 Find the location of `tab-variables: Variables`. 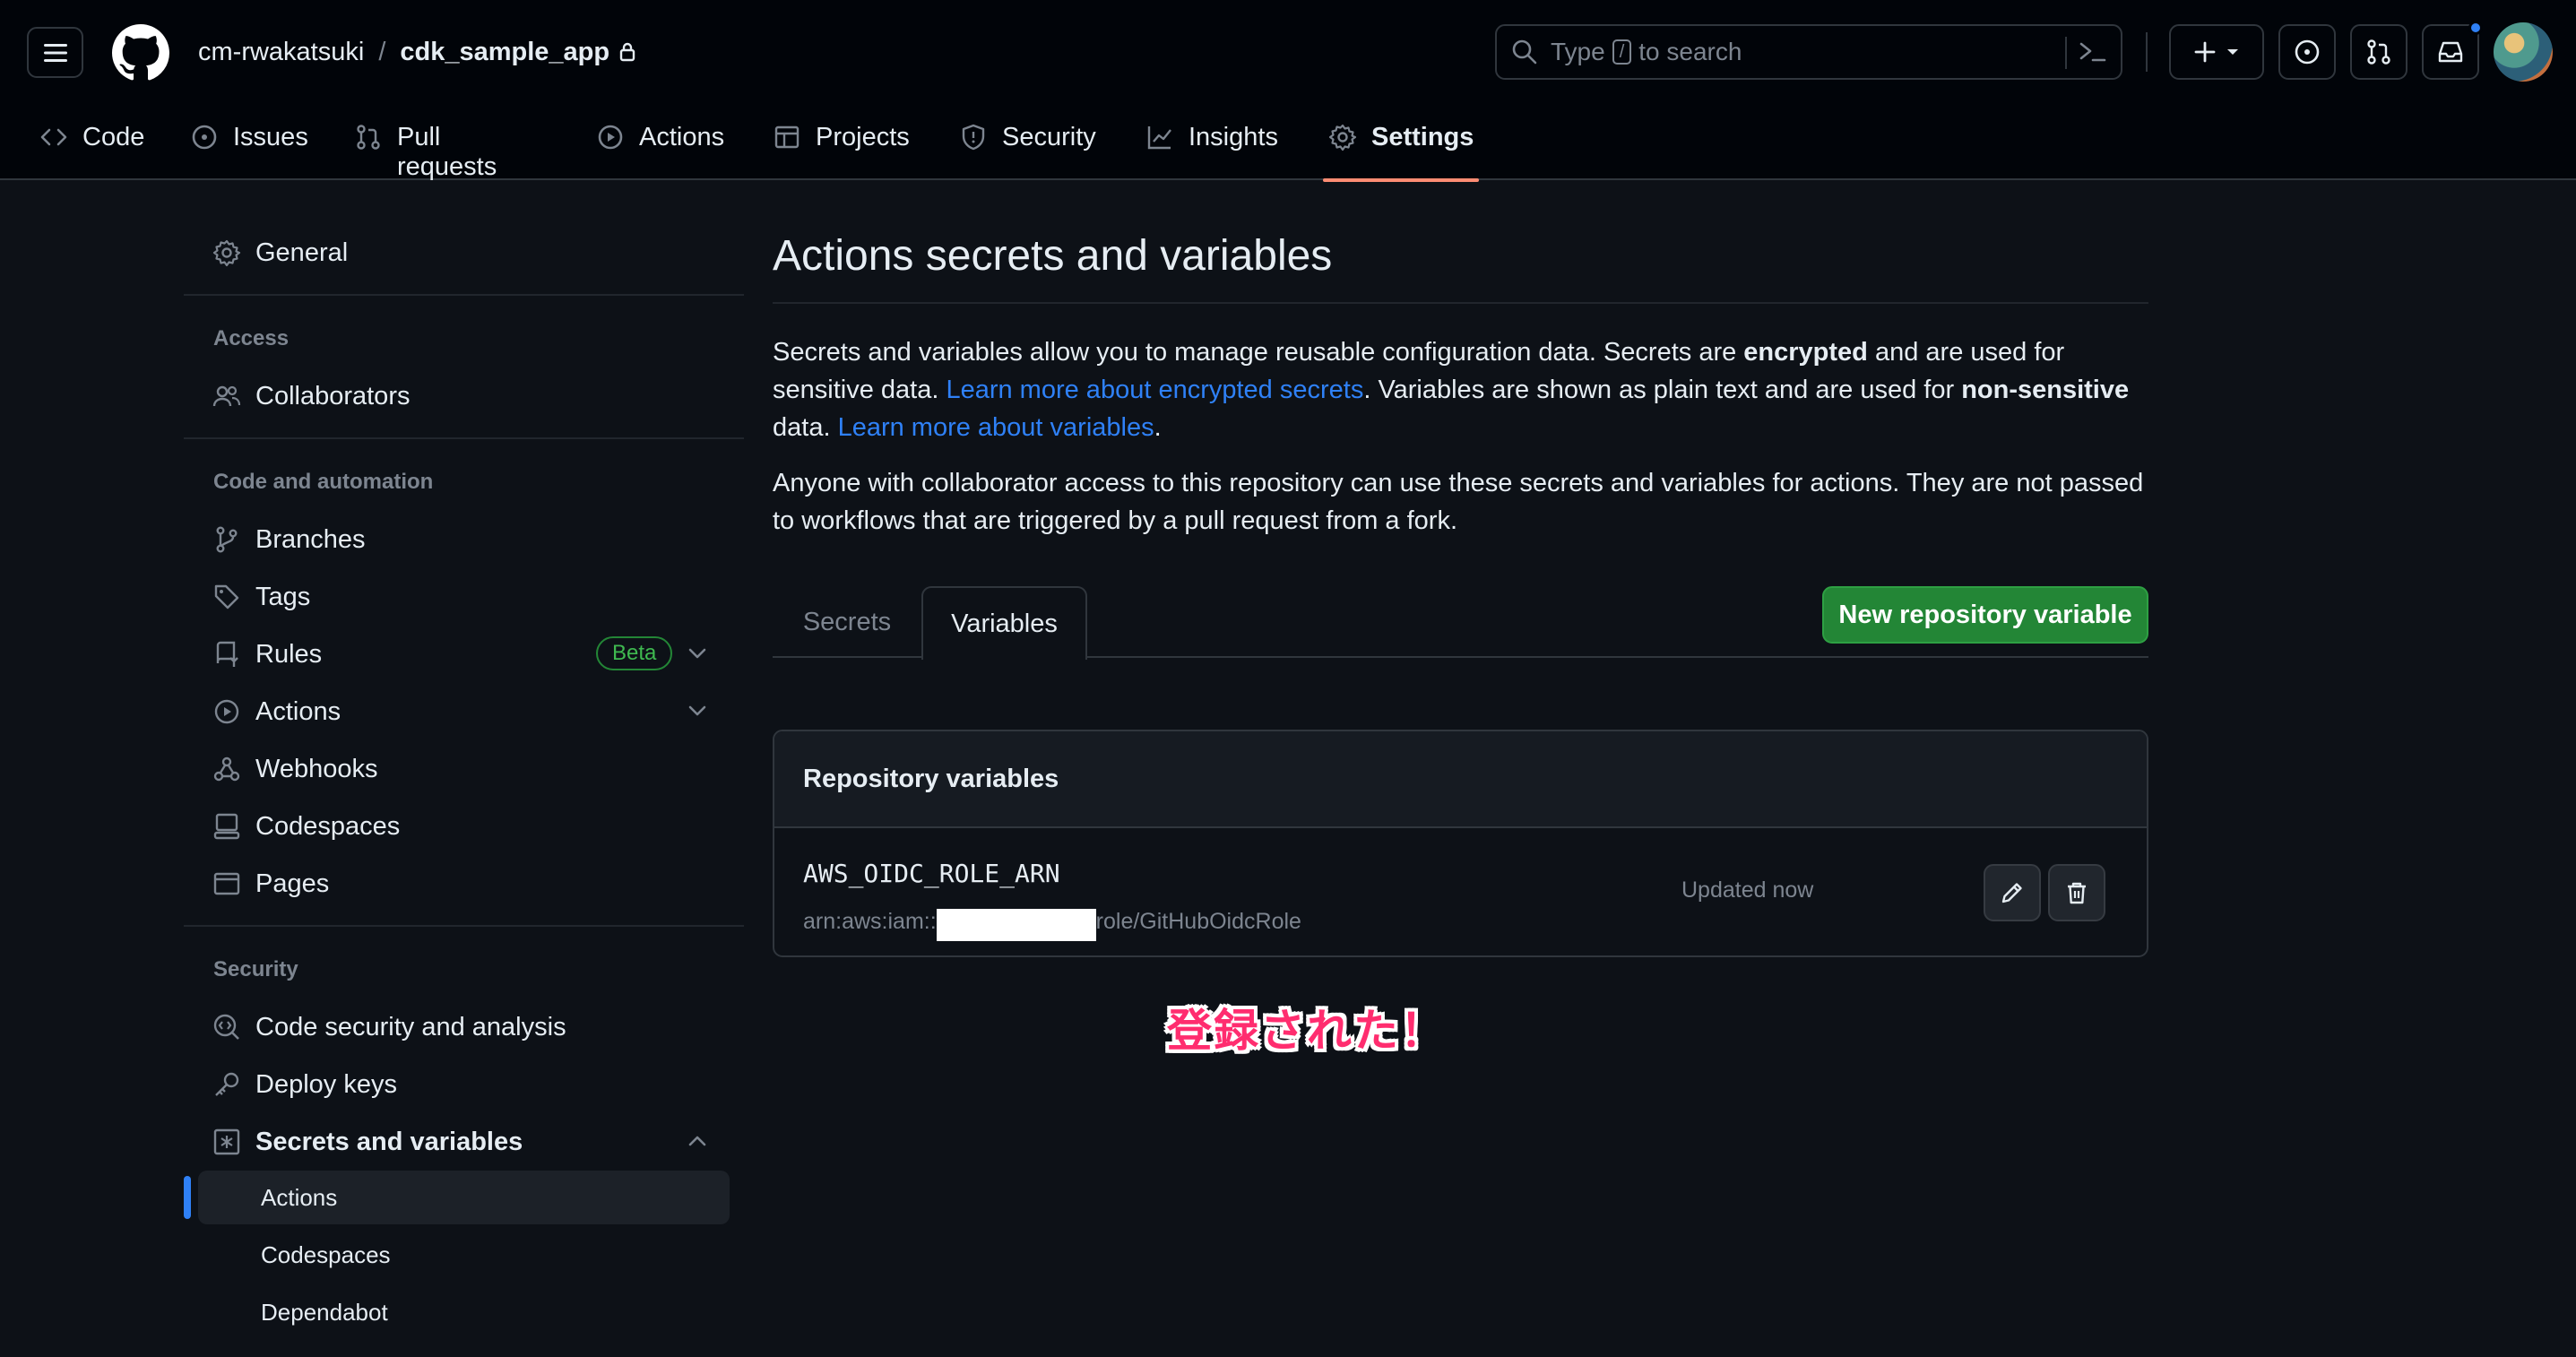

tab-variables: Variables is located at coordinates (1004, 623).